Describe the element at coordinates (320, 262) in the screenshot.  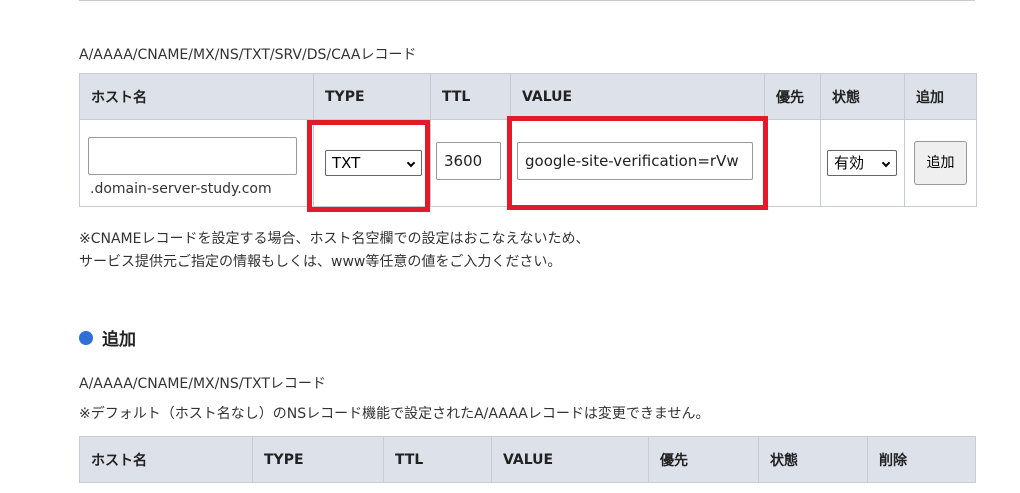
I see `cname-note-line2: サービス提供元ご指定の情報もしくは、www等任意の値をご入力ください。` at that location.